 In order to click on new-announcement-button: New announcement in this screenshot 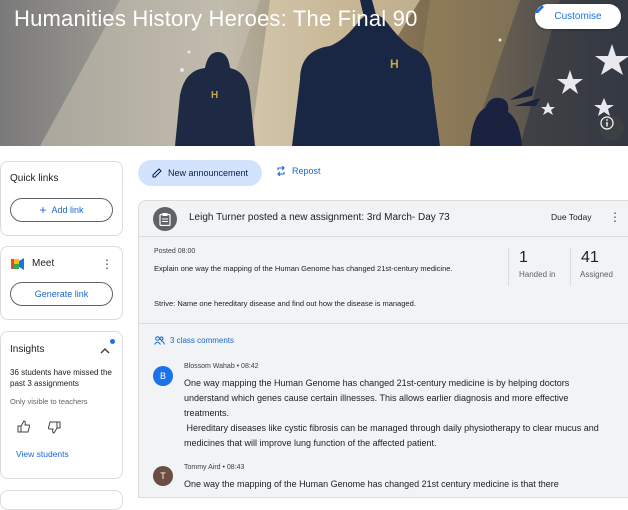, I will do `click(200, 173)`.